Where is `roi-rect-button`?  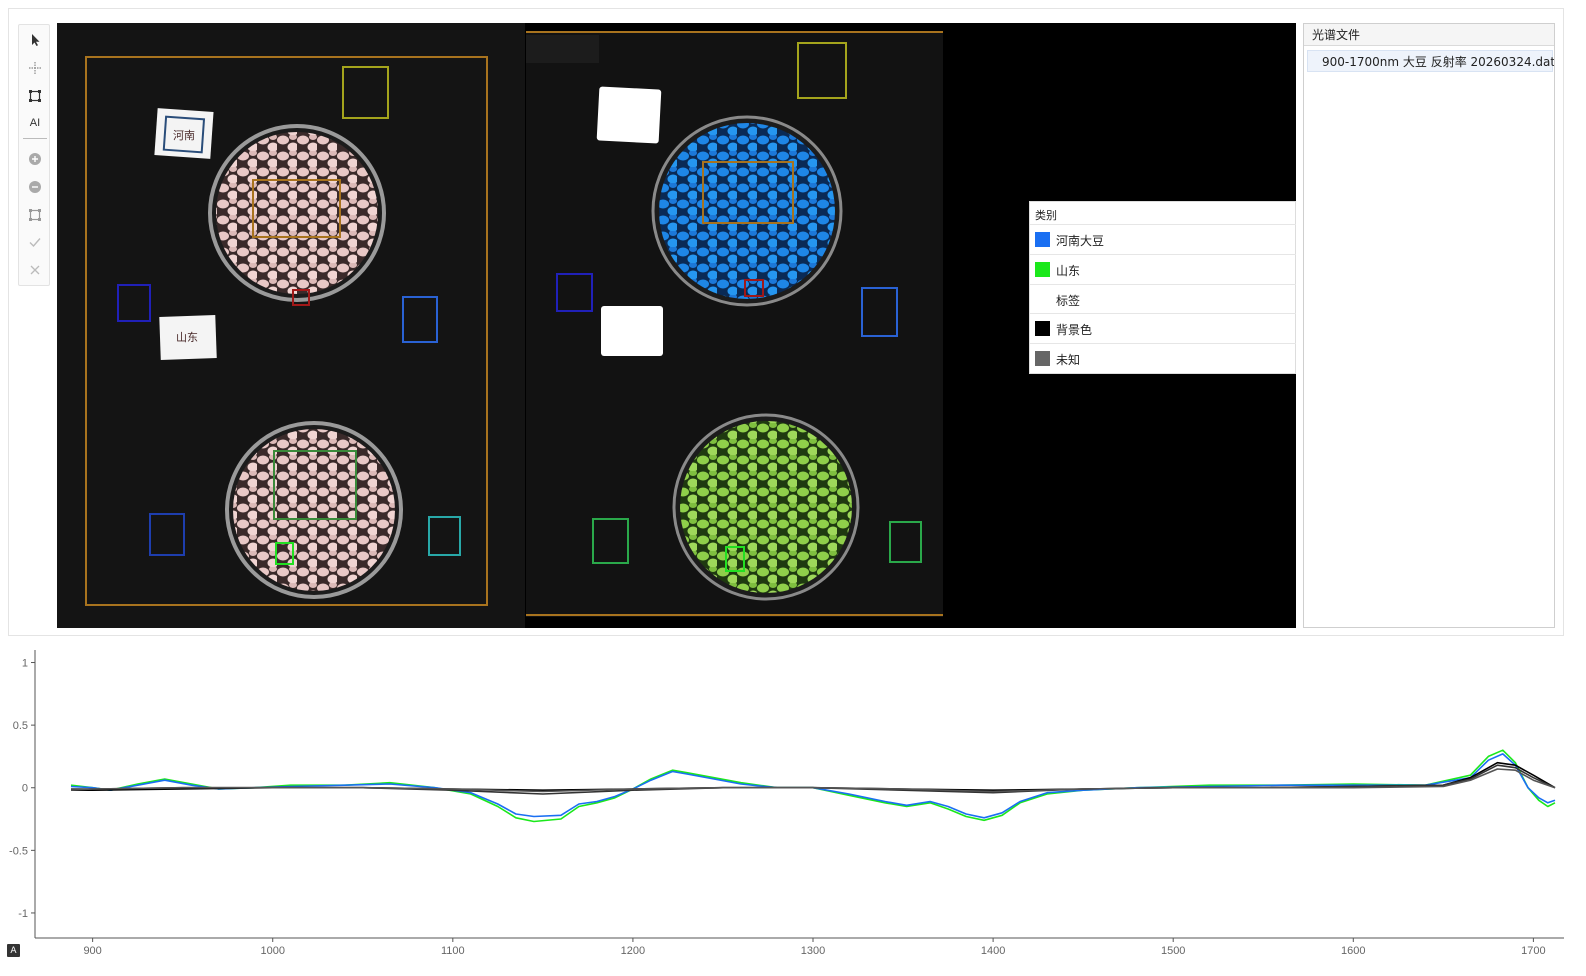 roi-rect-button is located at coordinates (35, 215).